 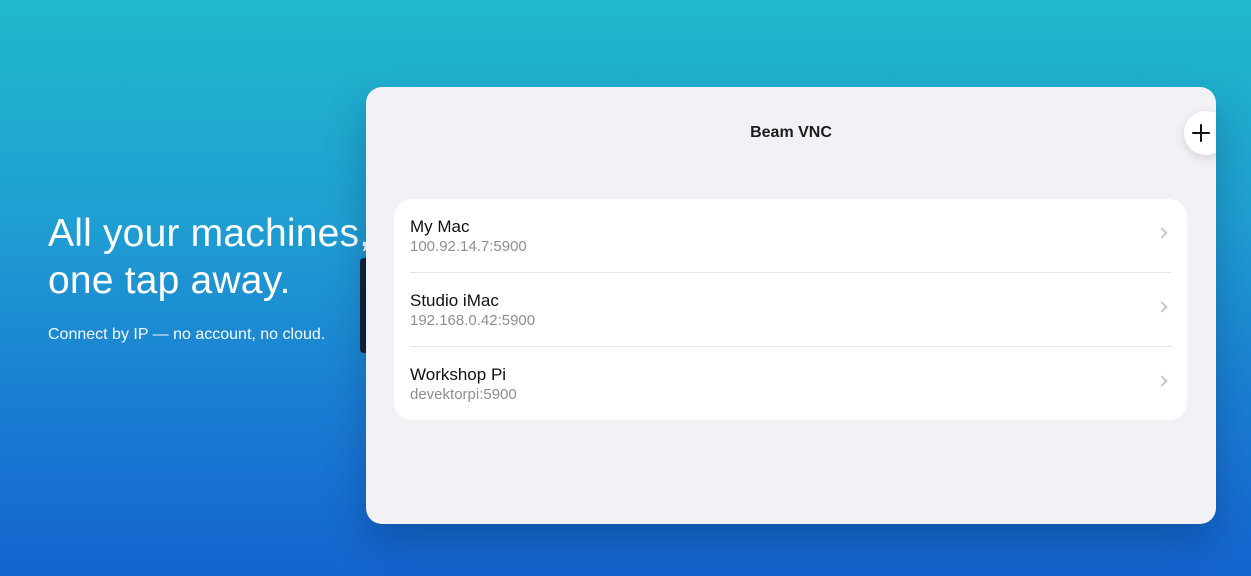 What do you see at coordinates (790, 236) in the screenshot?
I see `machine-row-my-mac: My Mac 100.92.14.7:5900` at bounding box center [790, 236].